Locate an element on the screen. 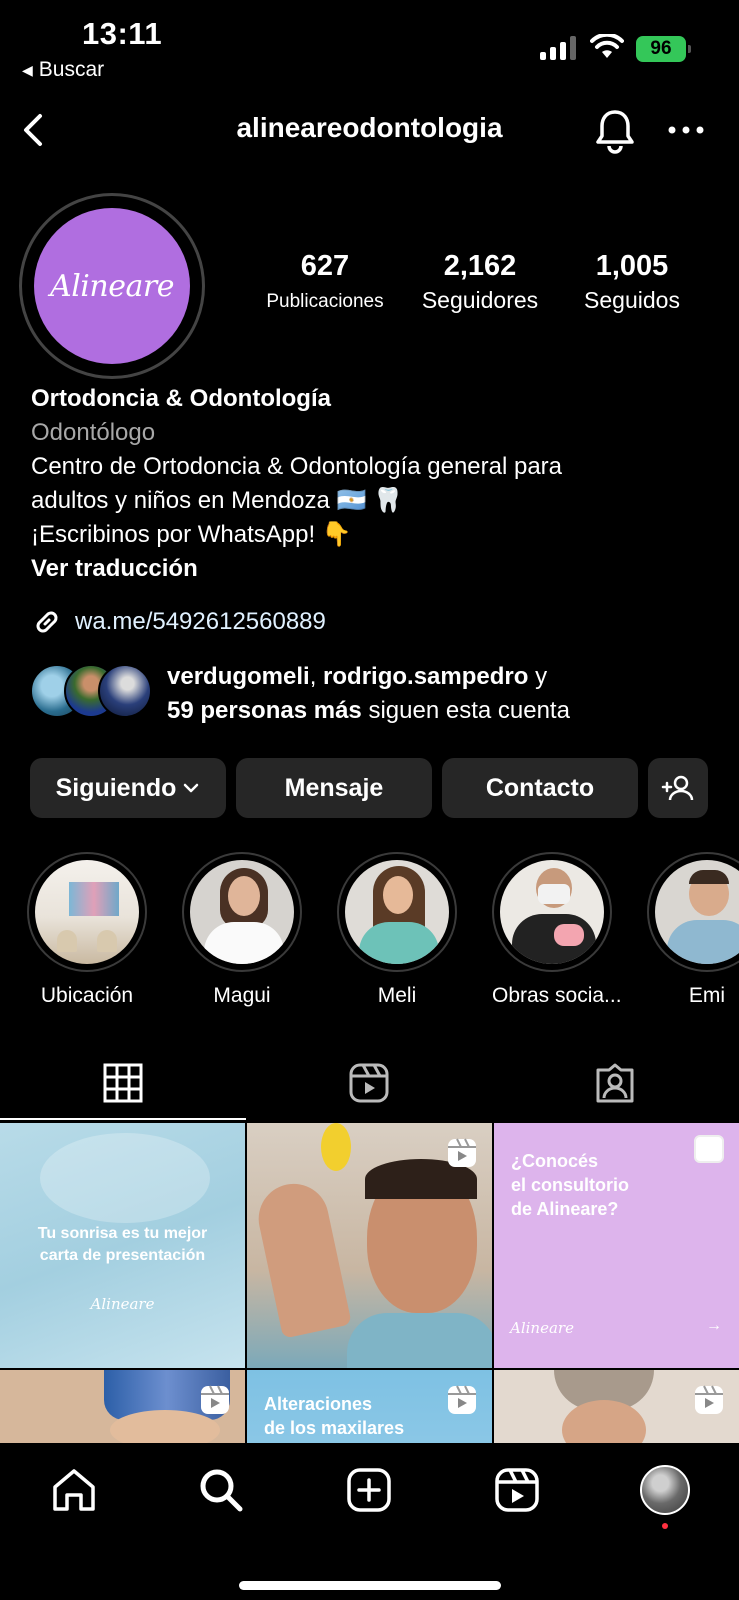 The width and height of the screenshot is (739, 1600). search-icon is located at coordinates (221, 1490).